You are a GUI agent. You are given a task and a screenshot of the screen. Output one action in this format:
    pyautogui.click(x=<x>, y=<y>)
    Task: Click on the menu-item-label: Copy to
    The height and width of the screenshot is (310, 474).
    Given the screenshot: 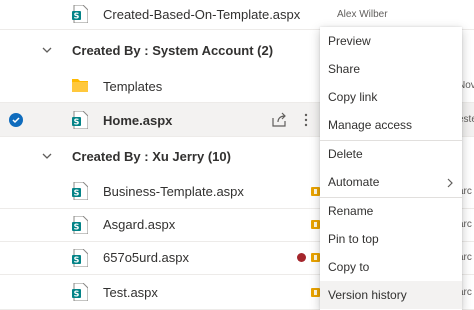 What is the action you would take?
    pyautogui.click(x=349, y=267)
    